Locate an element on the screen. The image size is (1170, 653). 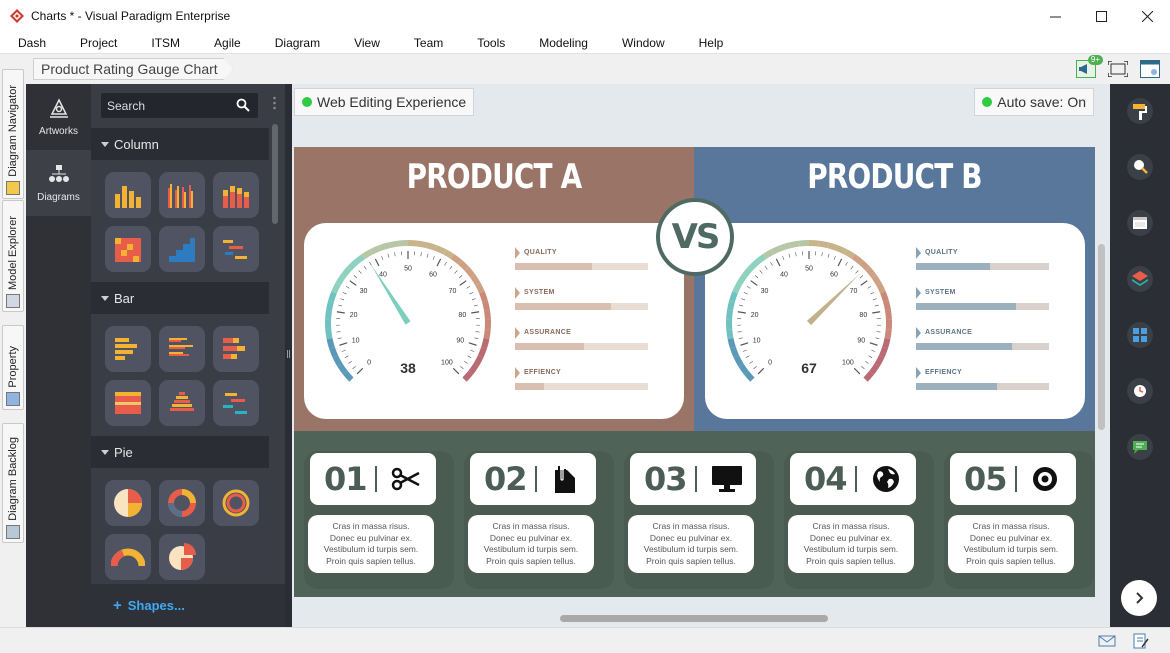
nav-label: Artworks is located at coordinates (58, 131).